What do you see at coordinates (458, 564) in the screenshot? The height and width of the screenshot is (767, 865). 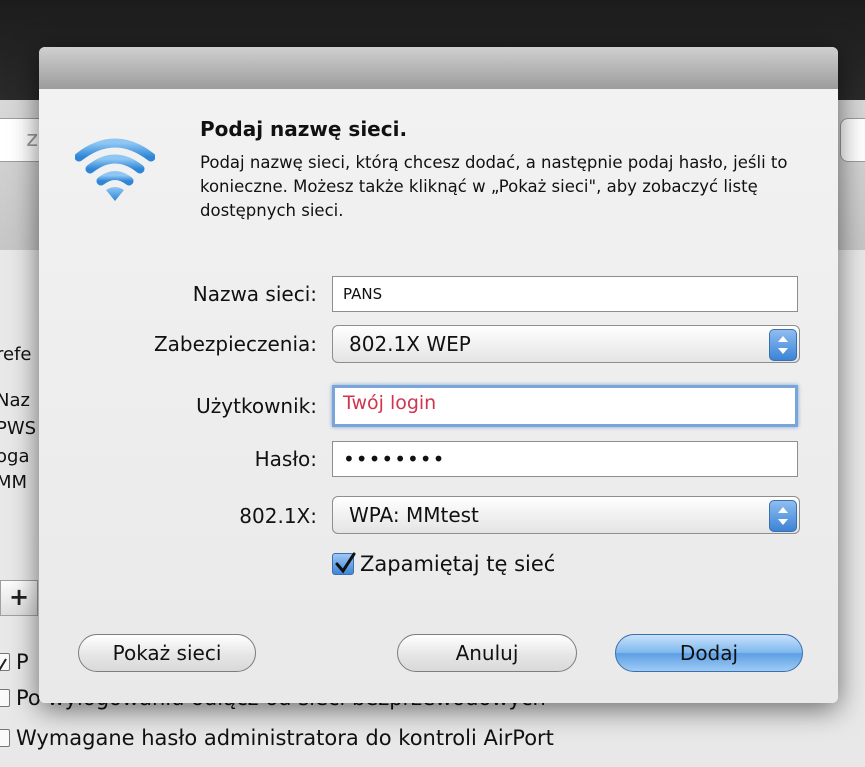 I see `remember-network-label: Zapamiętaj tę sieć` at bounding box center [458, 564].